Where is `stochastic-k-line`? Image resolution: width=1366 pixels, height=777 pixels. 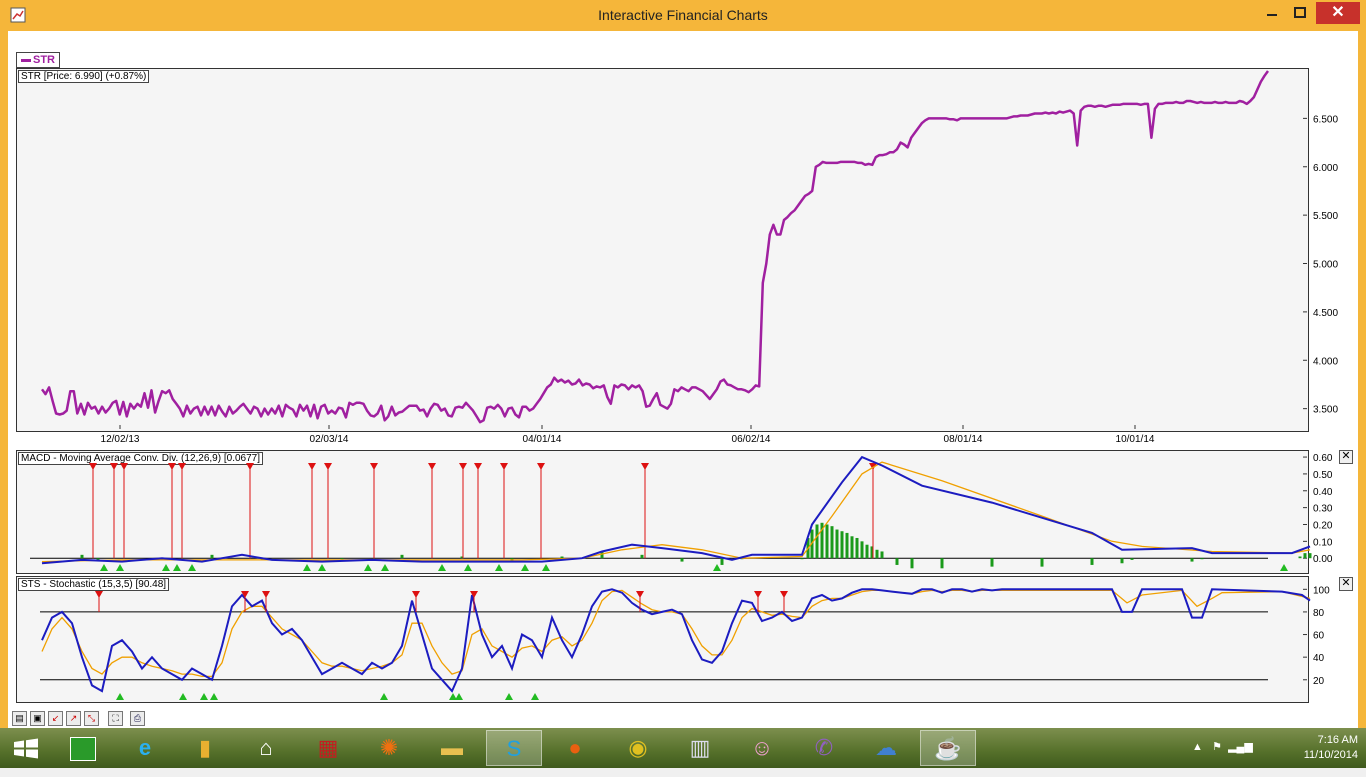
stochastic-k-line is located at coordinates (676, 640).